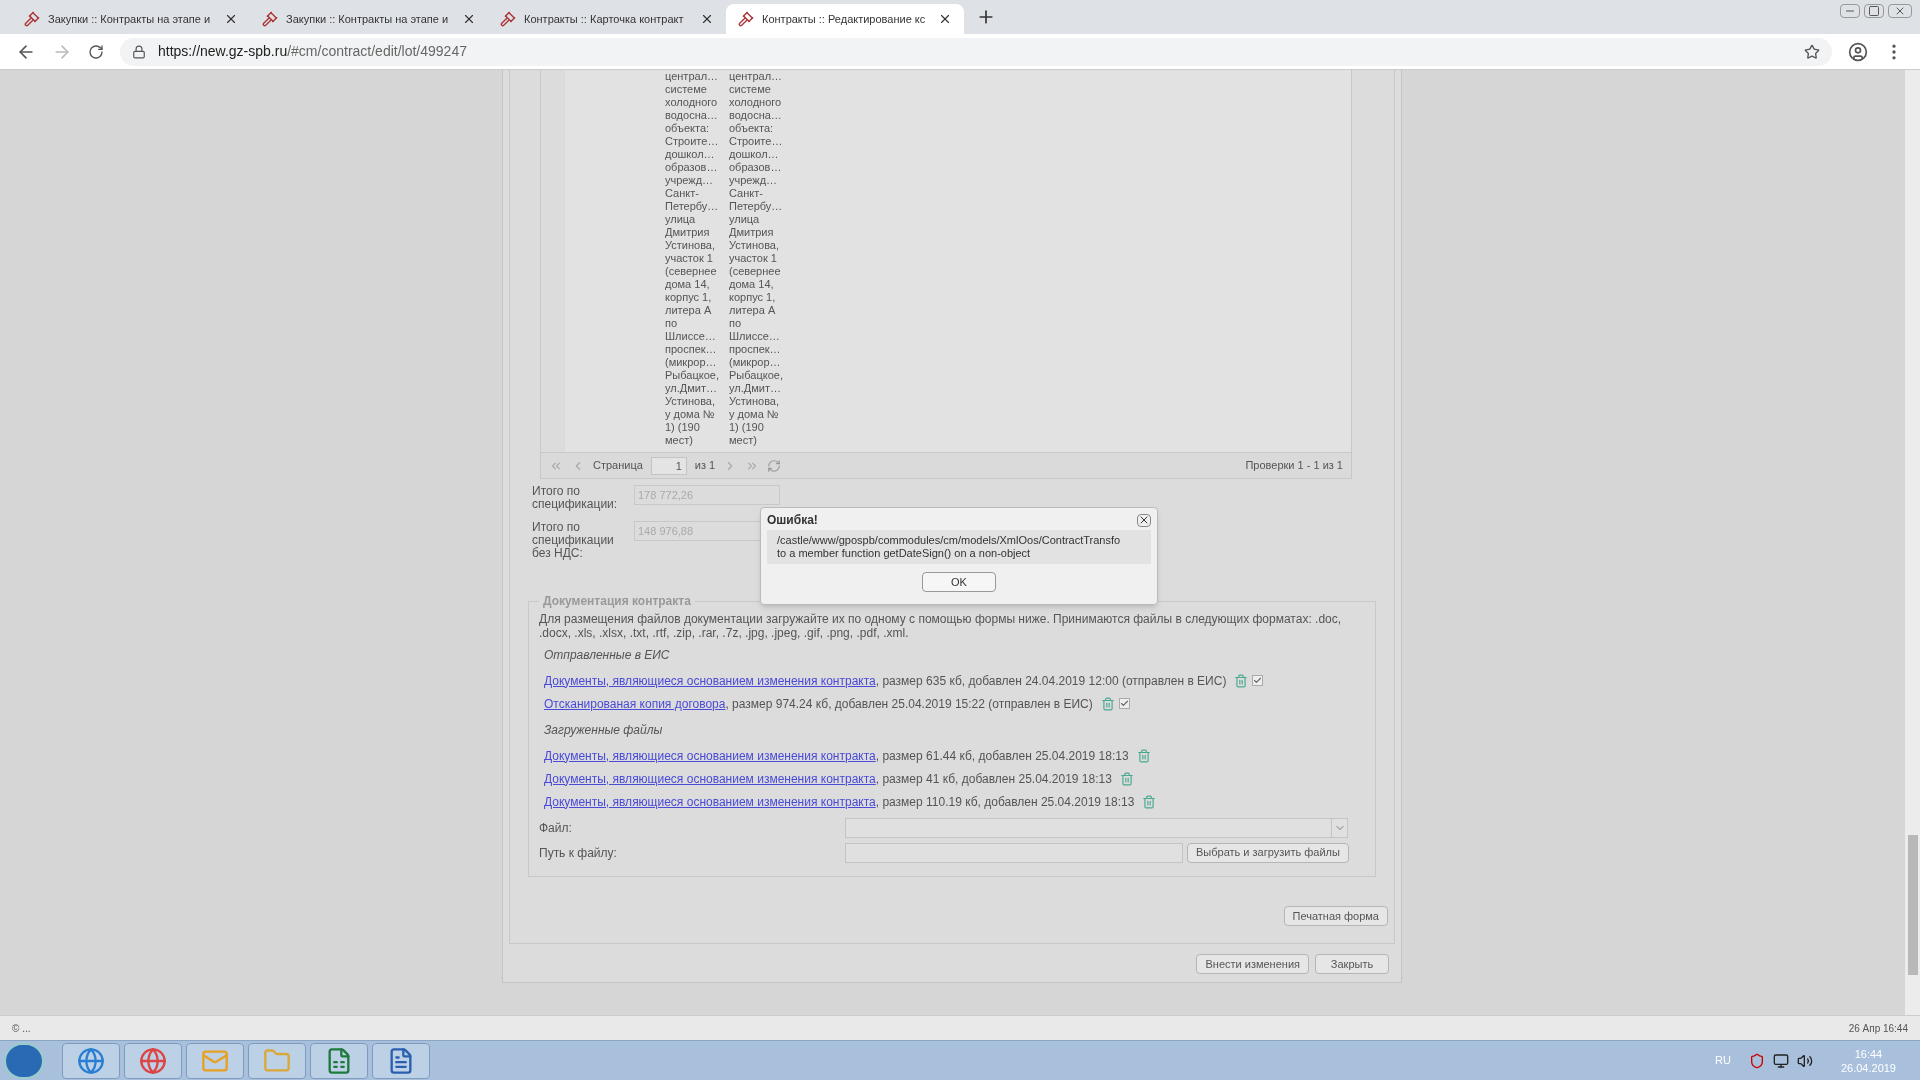  I want to click on group-heading: Отправленные в ЕИС, so click(607, 655).